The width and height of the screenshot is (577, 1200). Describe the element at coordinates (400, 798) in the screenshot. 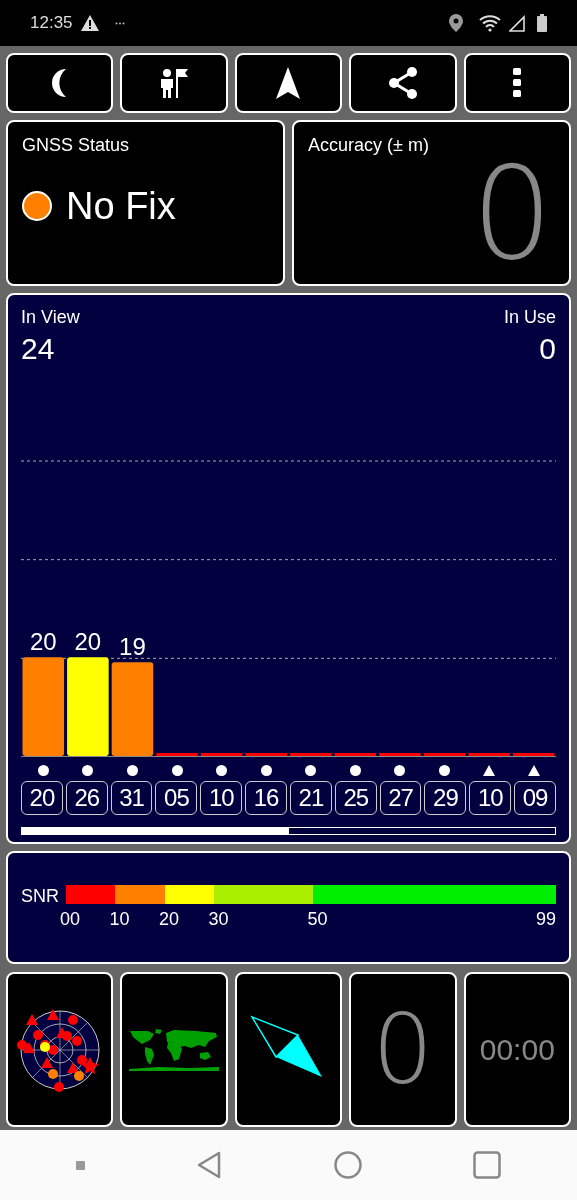

I see `satellite-id-label: 27` at that location.